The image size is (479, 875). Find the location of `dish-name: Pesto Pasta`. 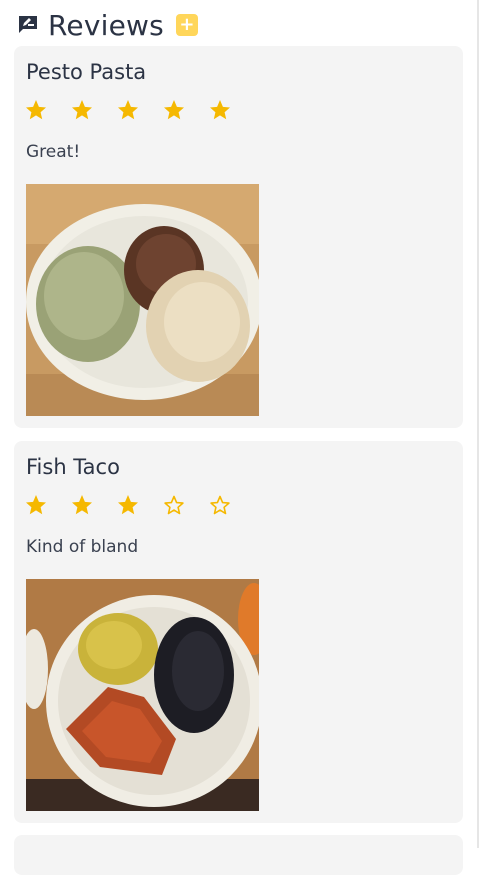

dish-name: Pesto Pasta is located at coordinates (86, 72).